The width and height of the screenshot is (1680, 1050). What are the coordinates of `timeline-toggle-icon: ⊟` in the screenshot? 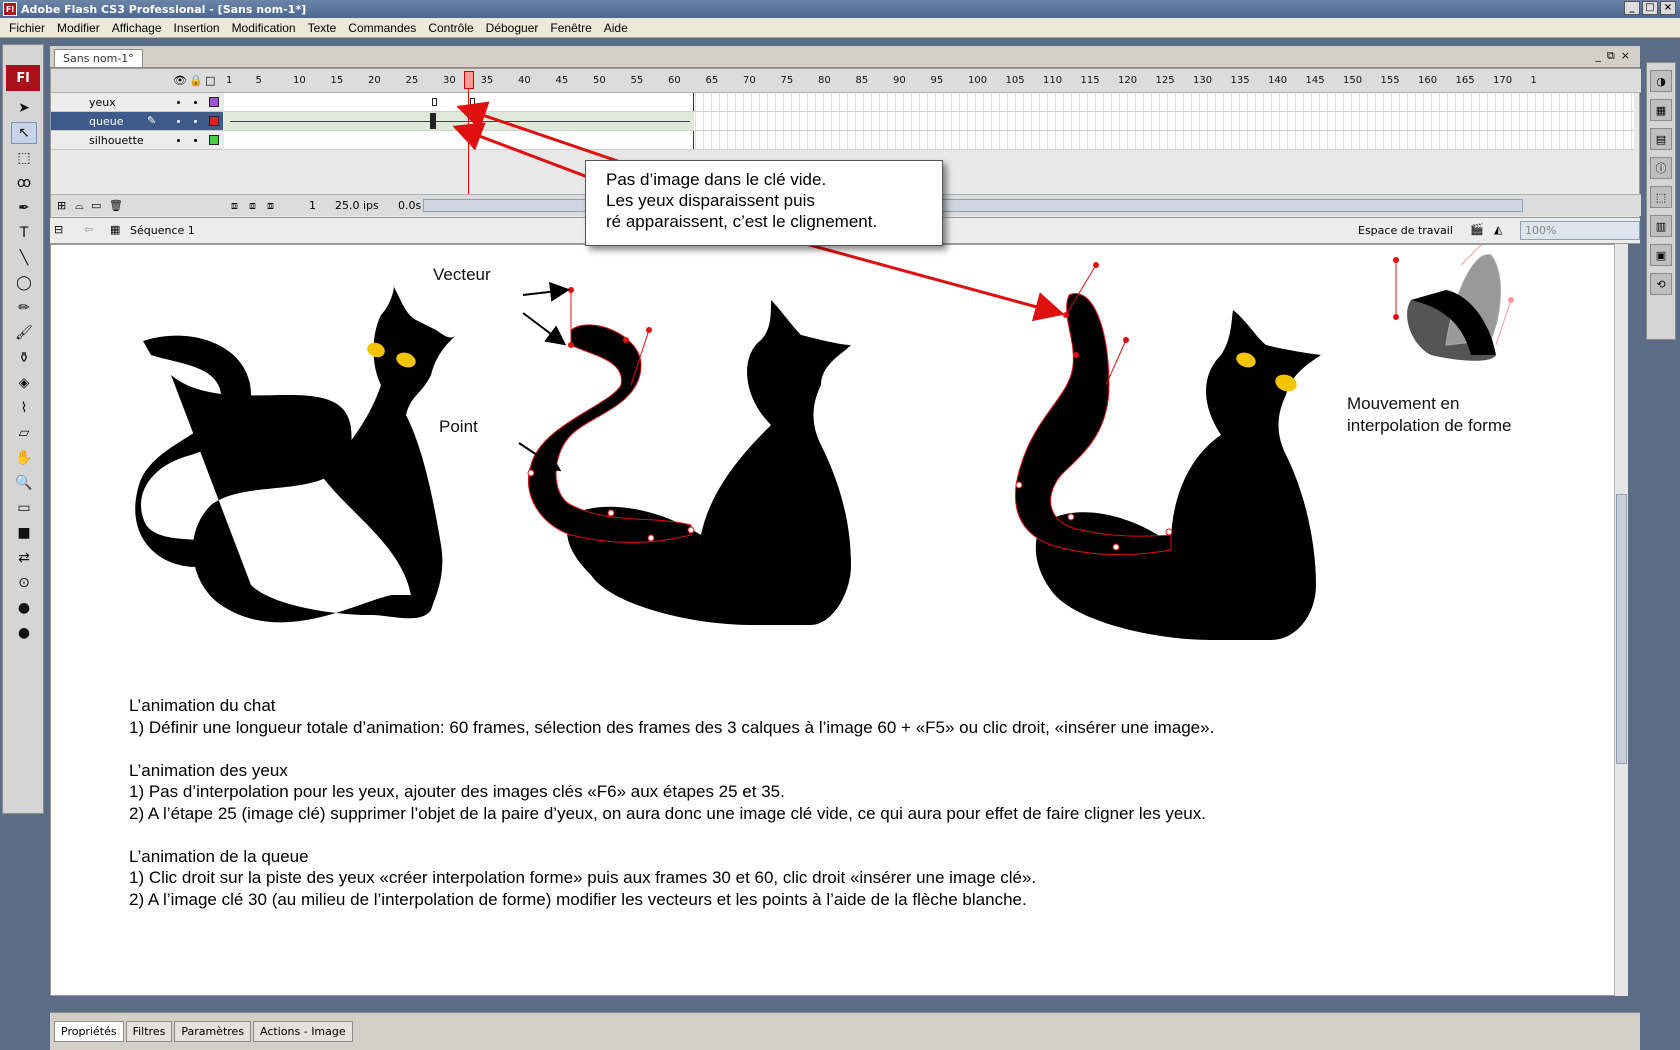 It's located at (58, 229).